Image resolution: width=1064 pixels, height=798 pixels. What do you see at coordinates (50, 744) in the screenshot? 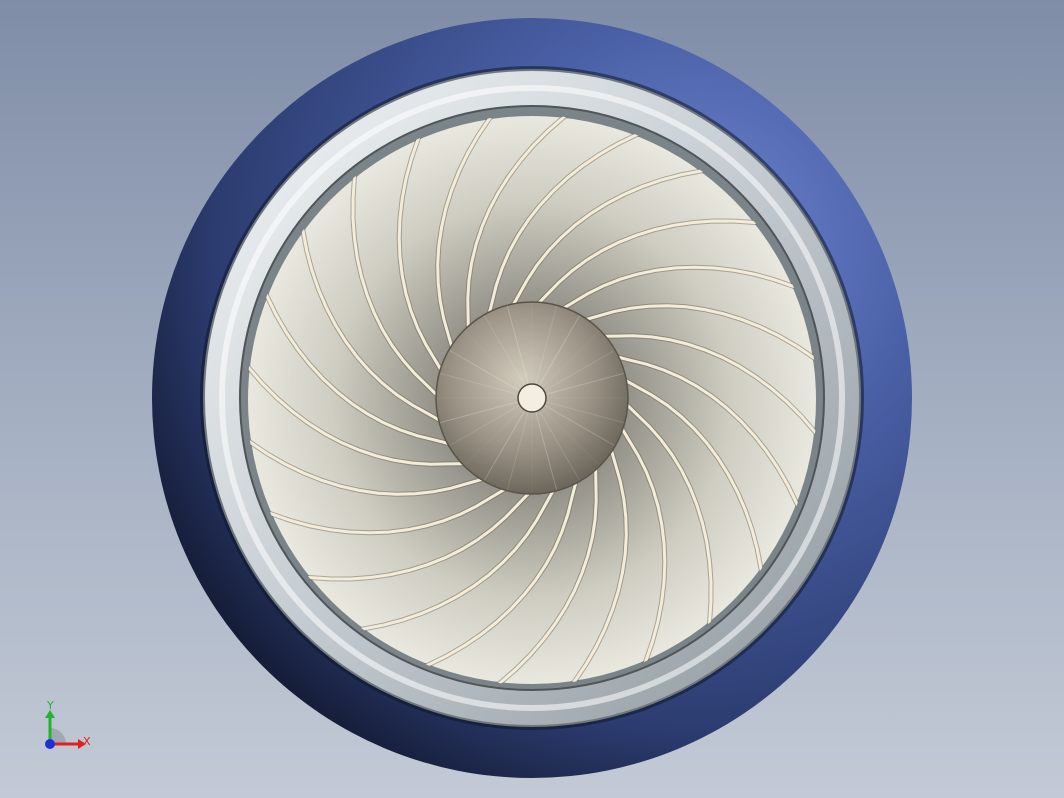
I see `triad-z-axis` at bounding box center [50, 744].